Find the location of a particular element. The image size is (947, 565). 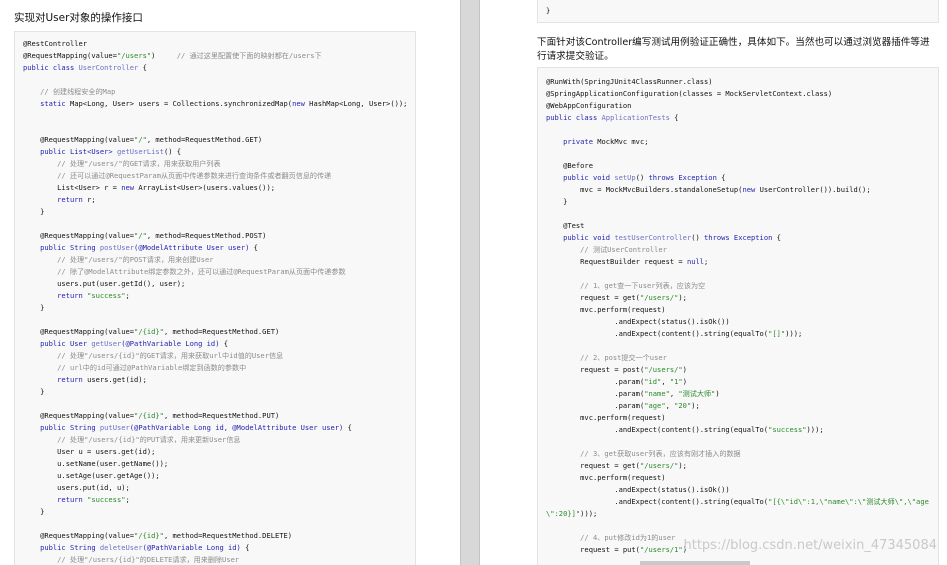

code-token: , method=RequestMethod.PUT) is located at coordinates (221, 415).